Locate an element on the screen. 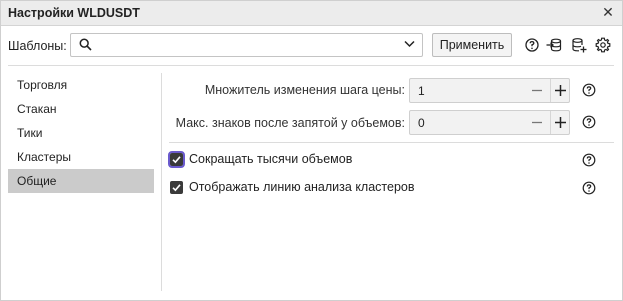 This screenshot has width=623, height=301. window-title: Настройки WLDUSDT is located at coordinates (74, 13).